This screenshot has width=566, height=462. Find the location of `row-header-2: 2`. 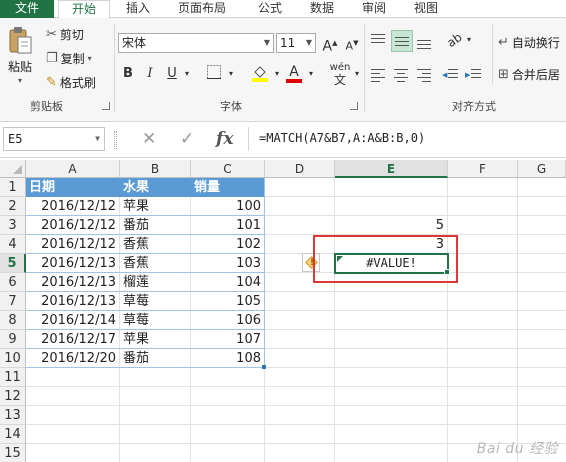

row-header-2: 2 is located at coordinates (13, 206).